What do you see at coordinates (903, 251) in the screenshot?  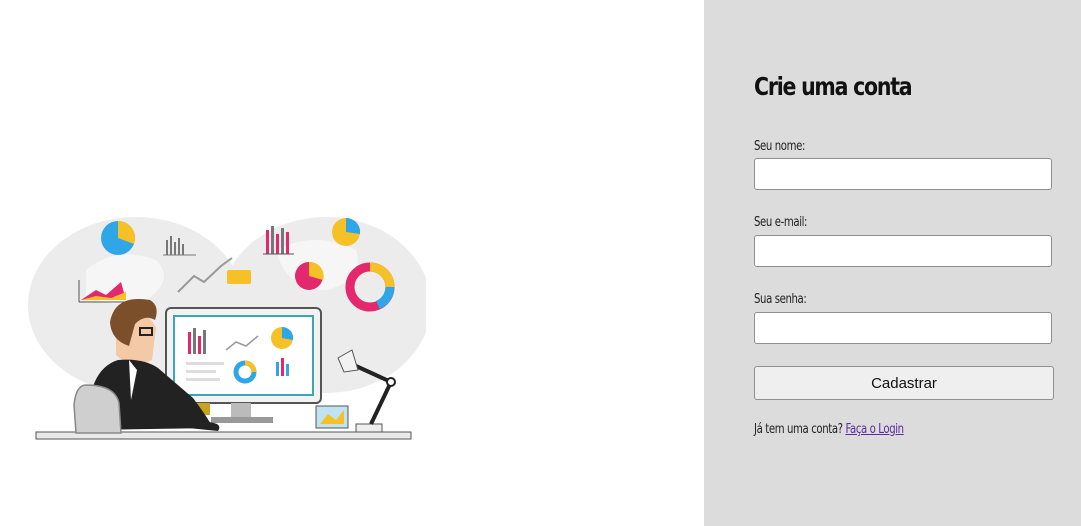 I see `email-field` at bounding box center [903, 251].